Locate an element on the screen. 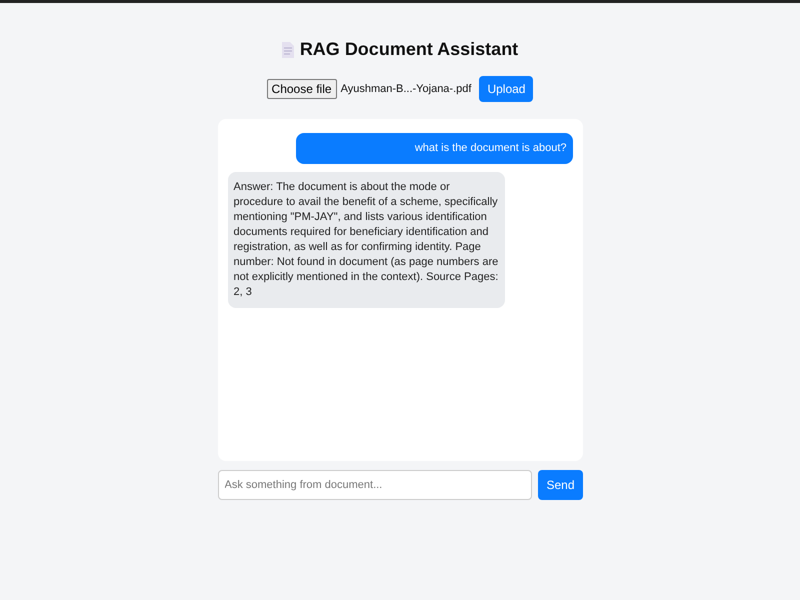 The height and width of the screenshot is (600, 800). page-title: RAG Document Assistant is located at coordinates (409, 49).